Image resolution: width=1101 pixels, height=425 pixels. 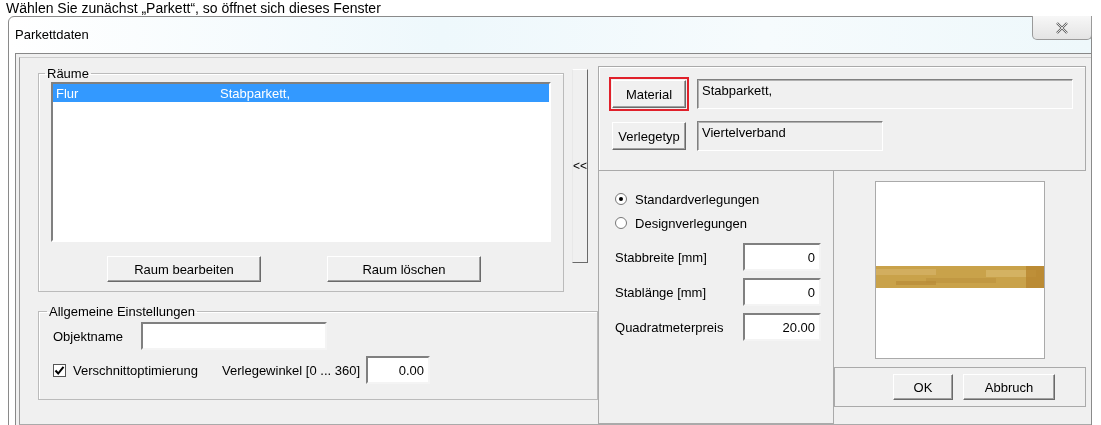 What do you see at coordinates (59, 370) in the screenshot?
I see `checkbox` at bounding box center [59, 370].